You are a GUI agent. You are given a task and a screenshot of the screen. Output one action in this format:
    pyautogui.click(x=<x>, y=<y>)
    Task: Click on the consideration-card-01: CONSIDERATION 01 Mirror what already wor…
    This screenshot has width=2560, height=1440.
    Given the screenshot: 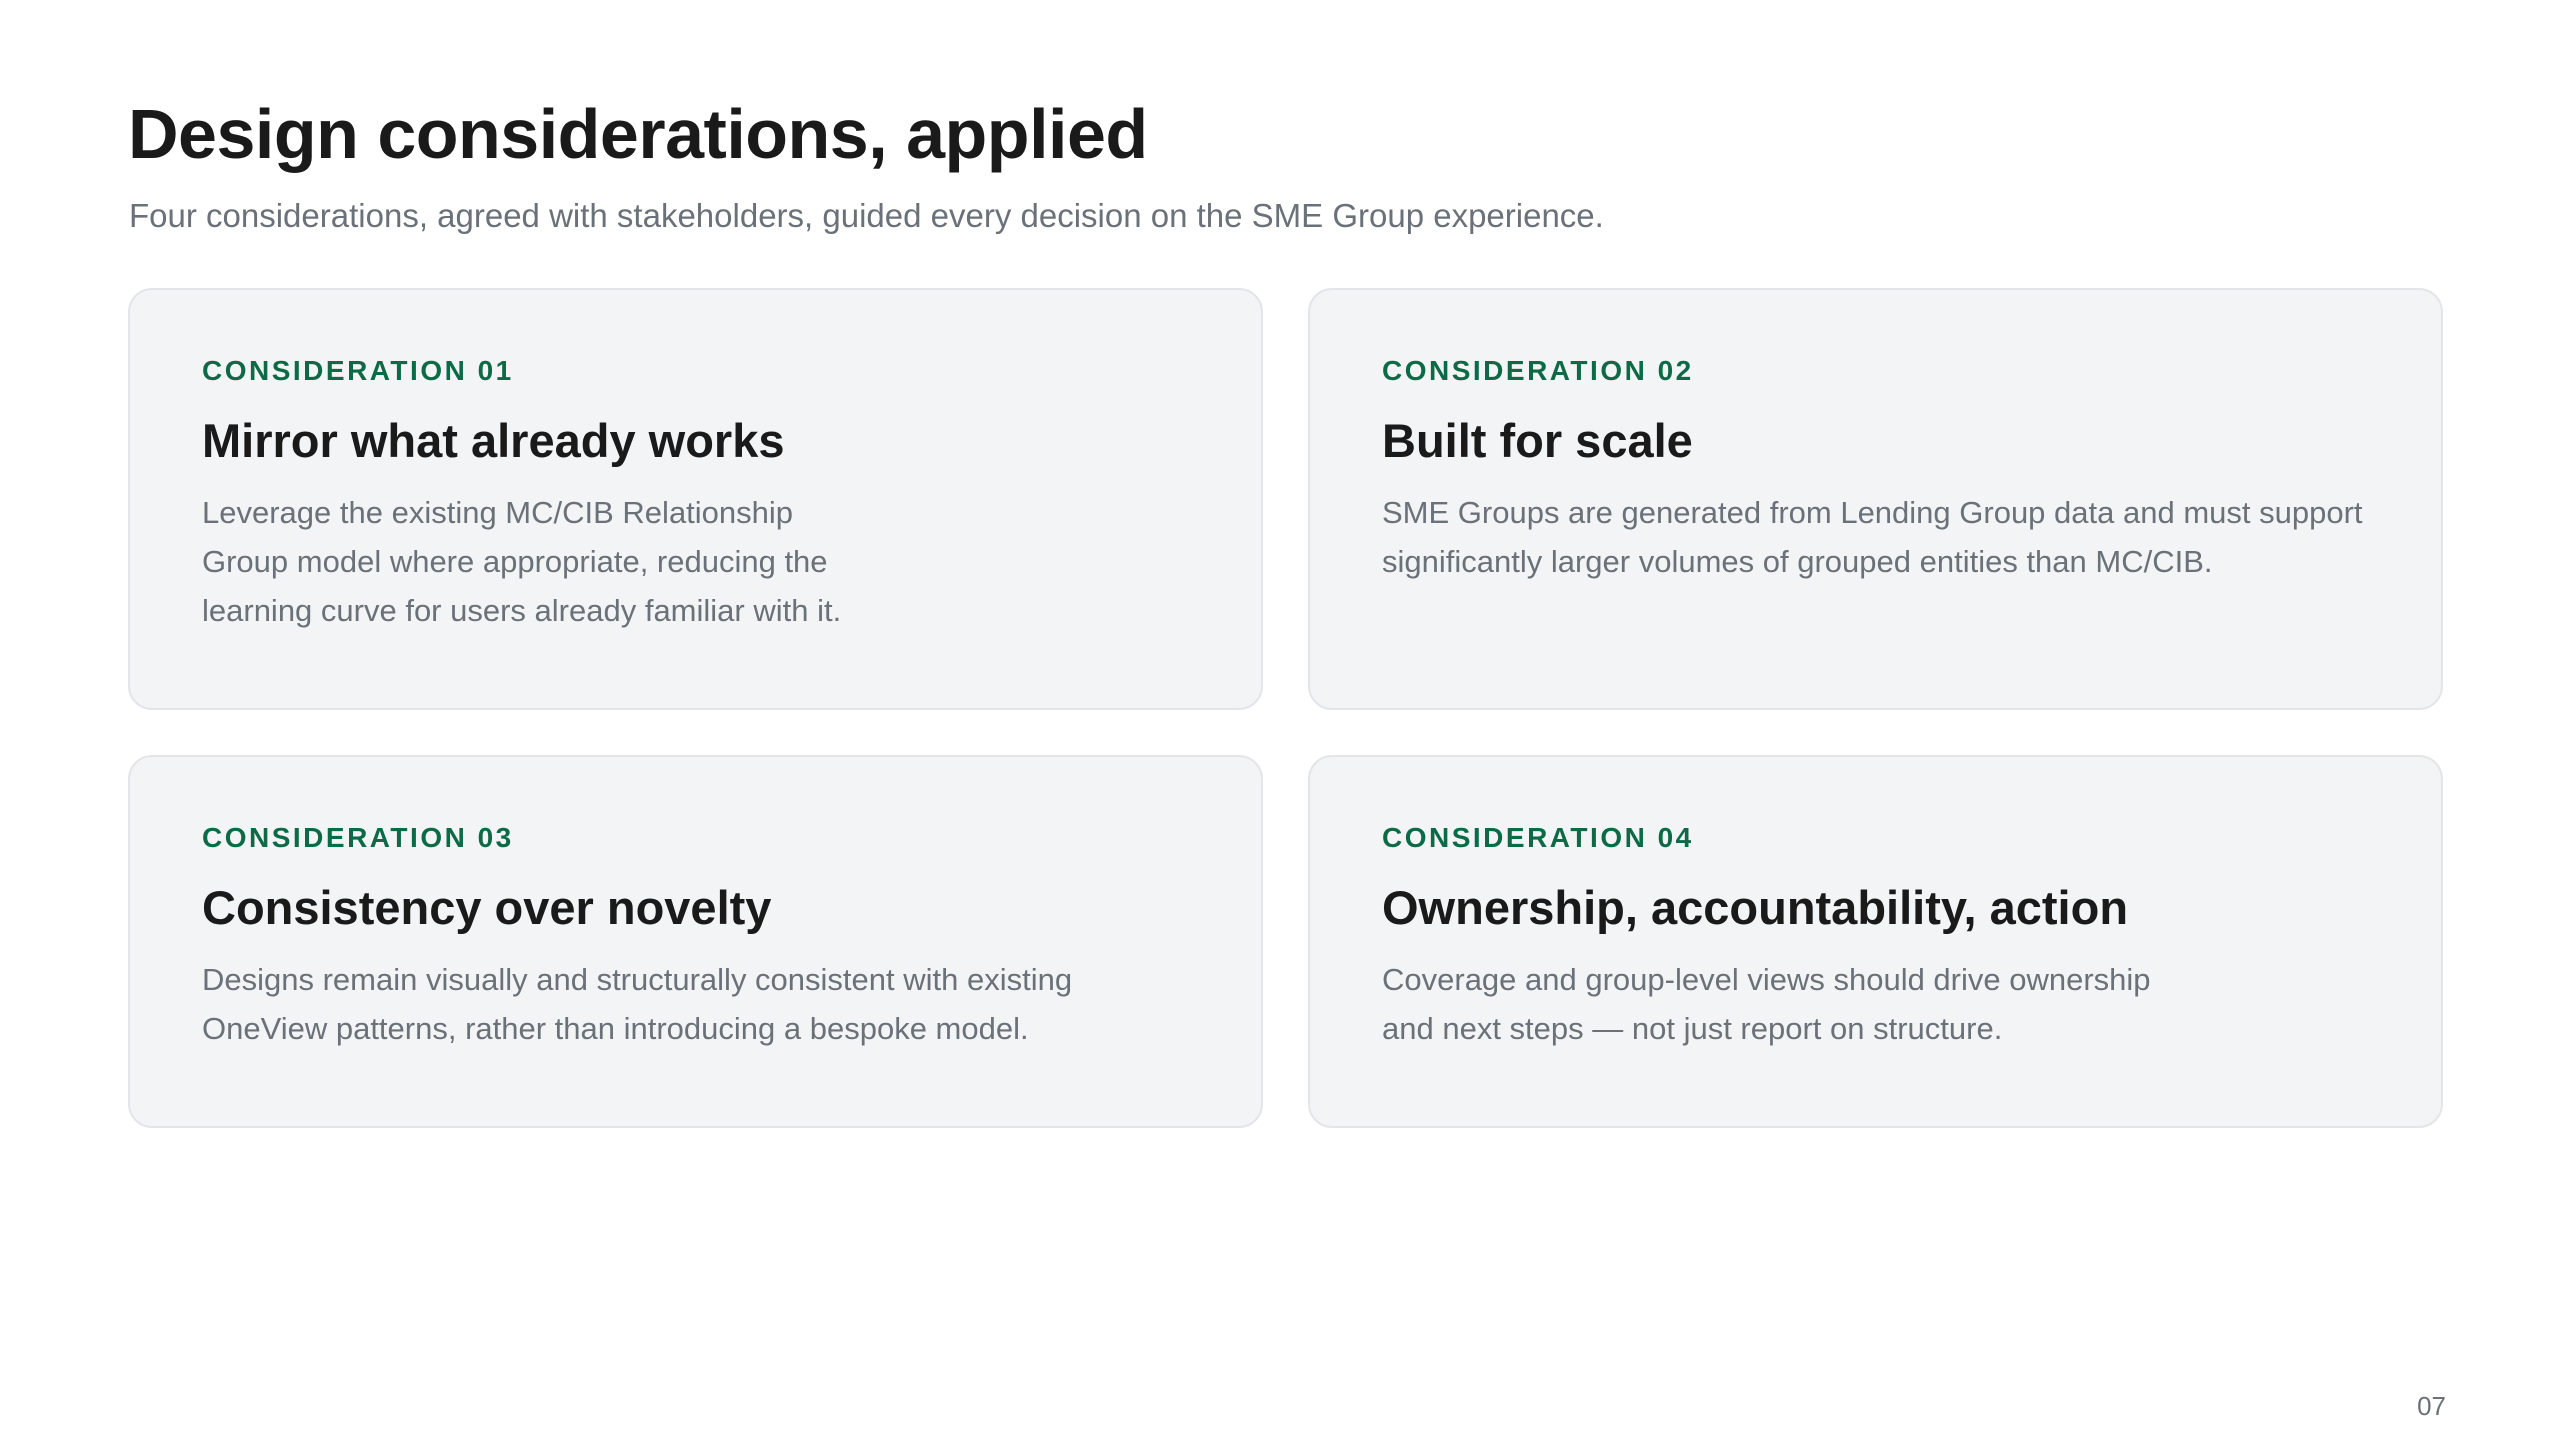 What is the action you would take?
    pyautogui.click(x=695, y=499)
    